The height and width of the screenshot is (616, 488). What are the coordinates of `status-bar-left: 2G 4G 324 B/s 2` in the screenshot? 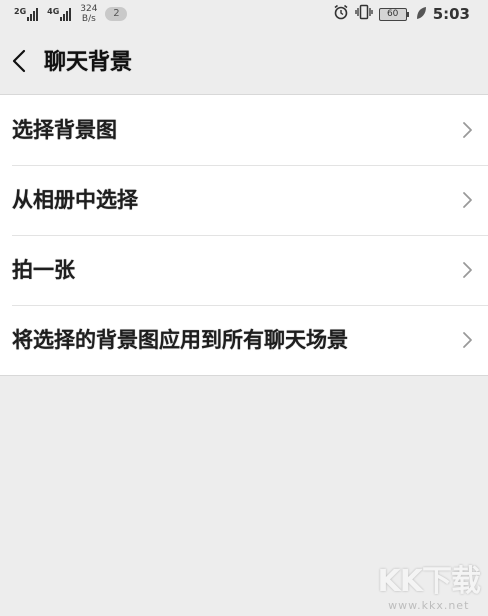 It's located at (71, 14).